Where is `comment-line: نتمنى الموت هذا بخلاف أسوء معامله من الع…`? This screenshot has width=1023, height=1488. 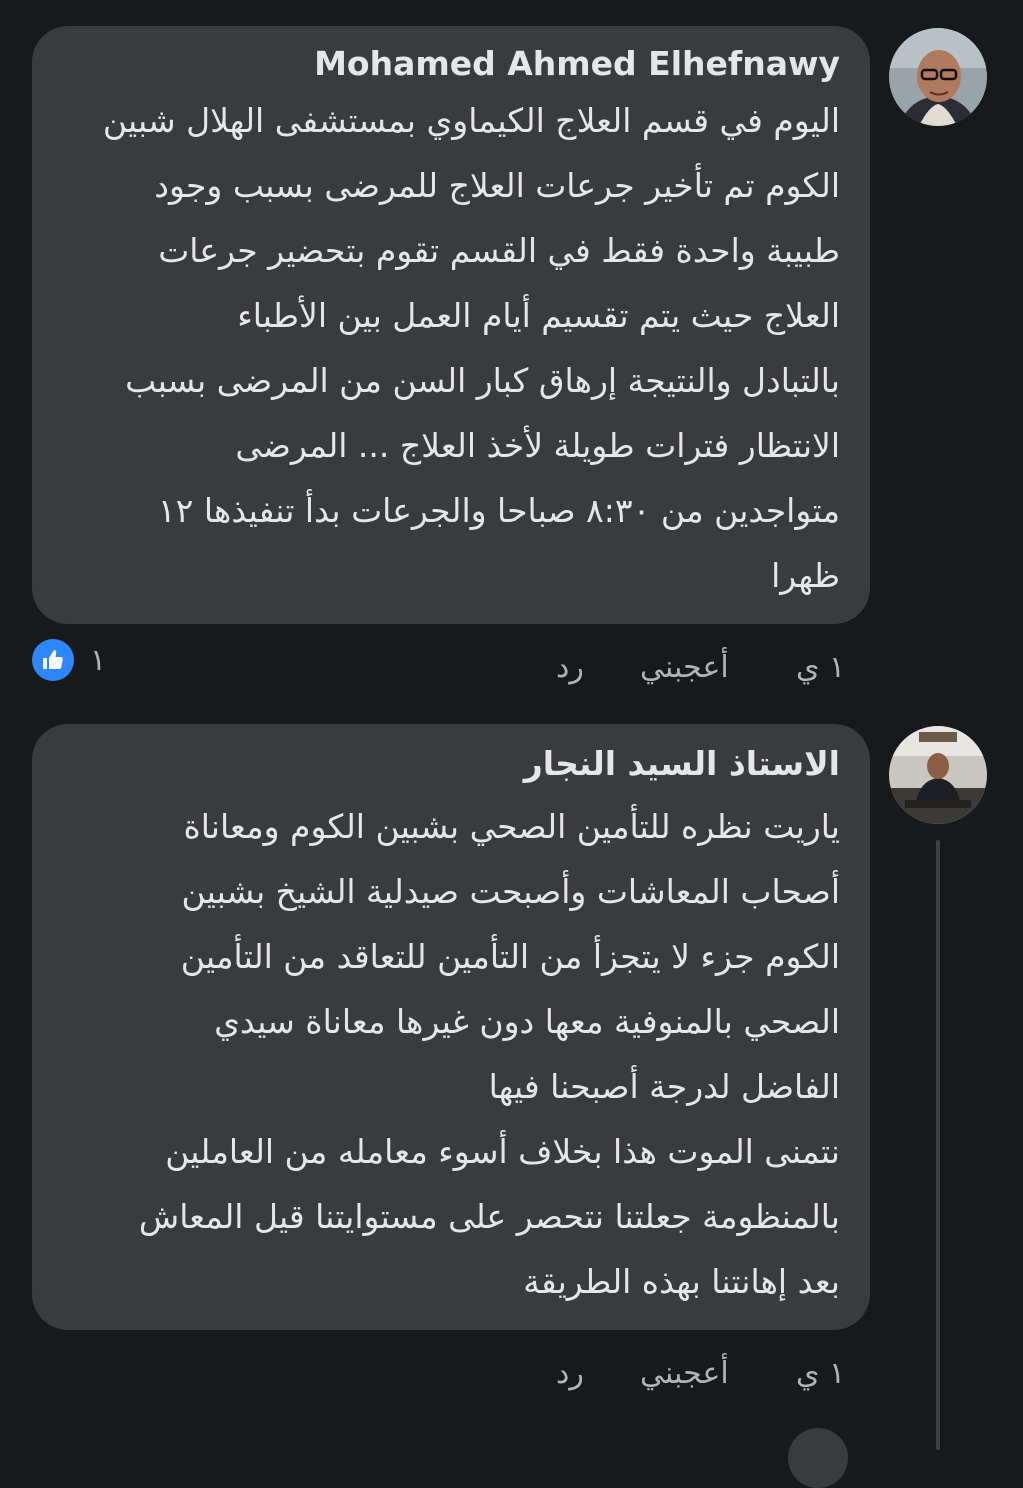 comment-line: نتمنى الموت هذا بخلاف أسوء معامله من الع… is located at coordinates (502, 1151).